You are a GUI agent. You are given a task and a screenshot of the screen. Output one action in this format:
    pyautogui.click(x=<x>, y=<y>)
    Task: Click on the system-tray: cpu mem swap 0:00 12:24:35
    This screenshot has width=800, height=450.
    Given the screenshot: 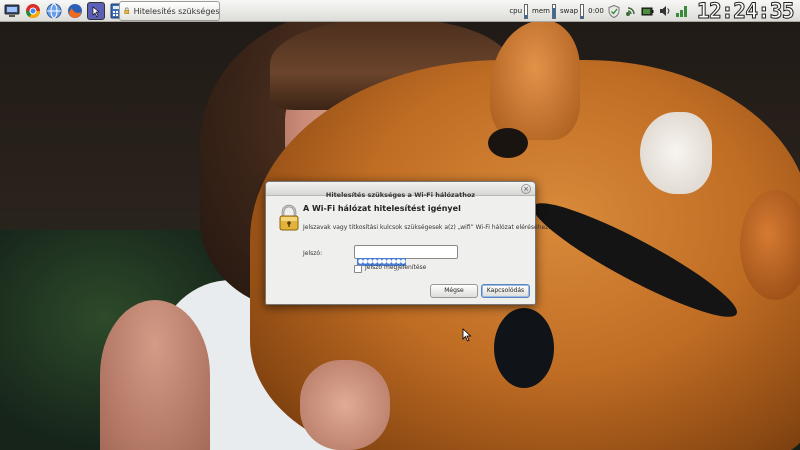 What is the action you would take?
    pyautogui.click(x=652, y=11)
    